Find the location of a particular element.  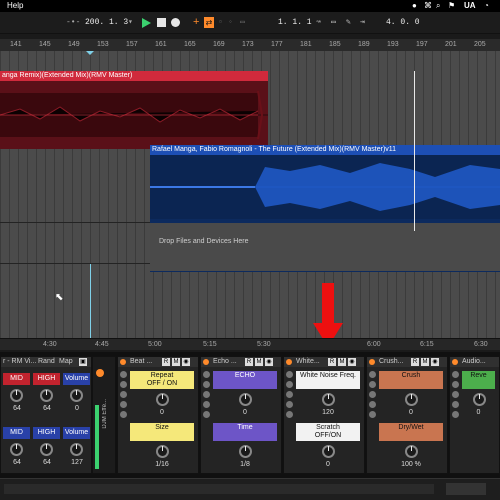

loop-start-marker is located at coordinates (90, 53).